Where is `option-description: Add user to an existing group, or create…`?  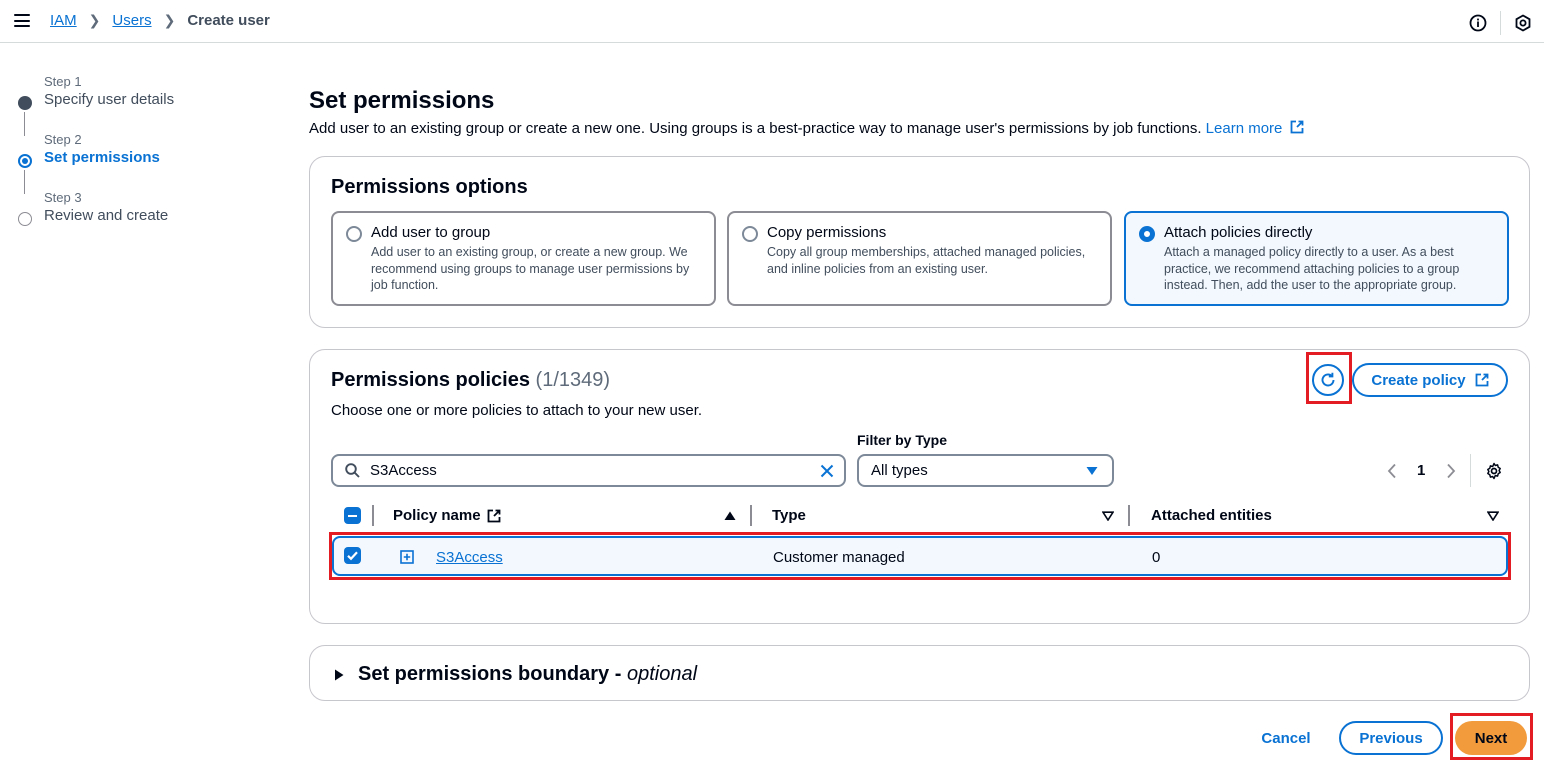
option-description: Add user to an existing group, or create… is located at coordinates (530, 268).